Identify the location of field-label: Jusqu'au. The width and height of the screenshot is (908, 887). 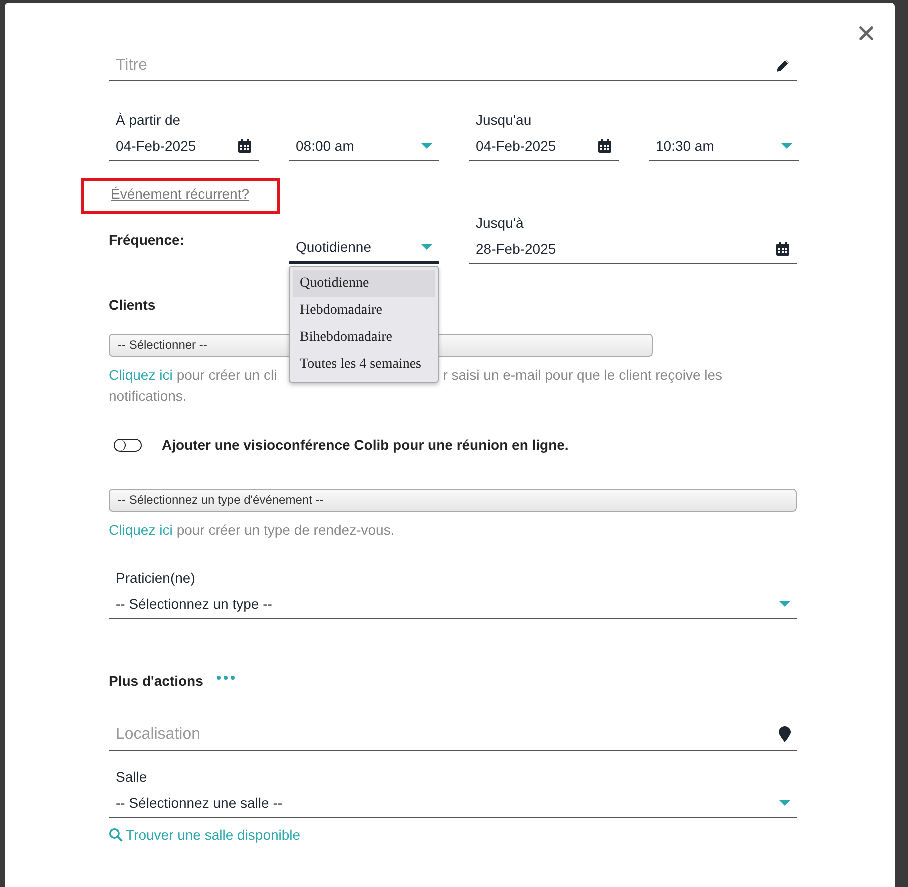
(504, 120).